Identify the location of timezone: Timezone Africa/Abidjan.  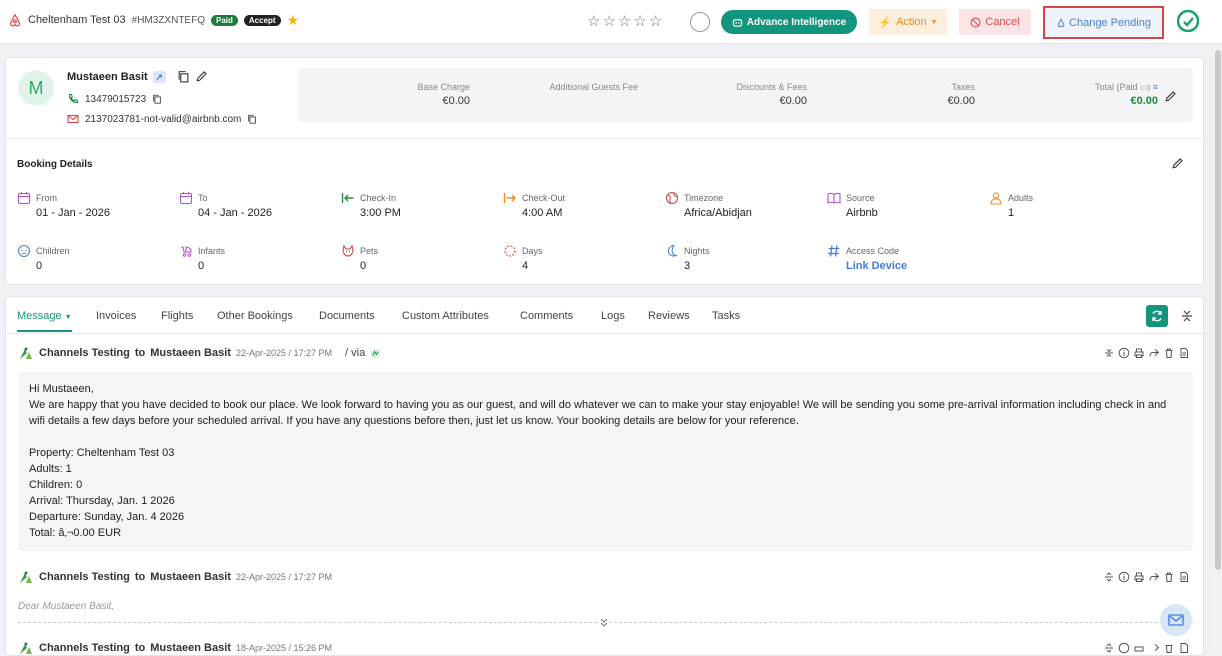
(740, 207).